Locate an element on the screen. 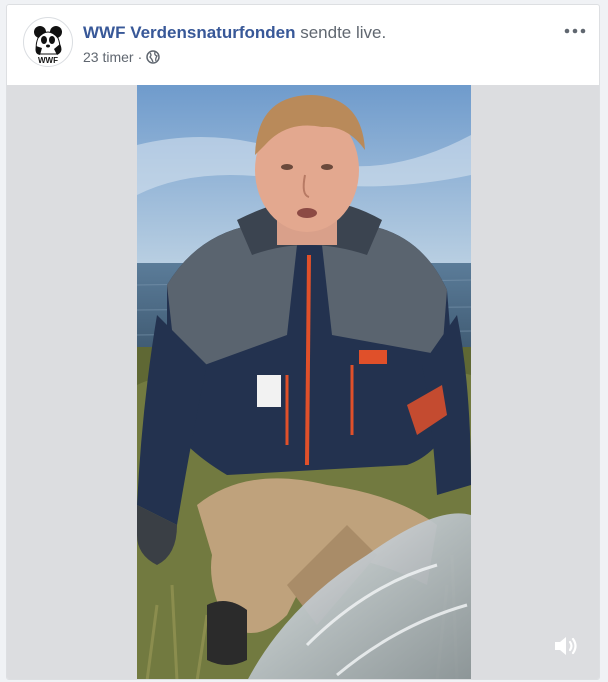 The image size is (608, 682). post-title: WWF Verdensnaturfonden sendte live. is located at coordinates (234, 33).